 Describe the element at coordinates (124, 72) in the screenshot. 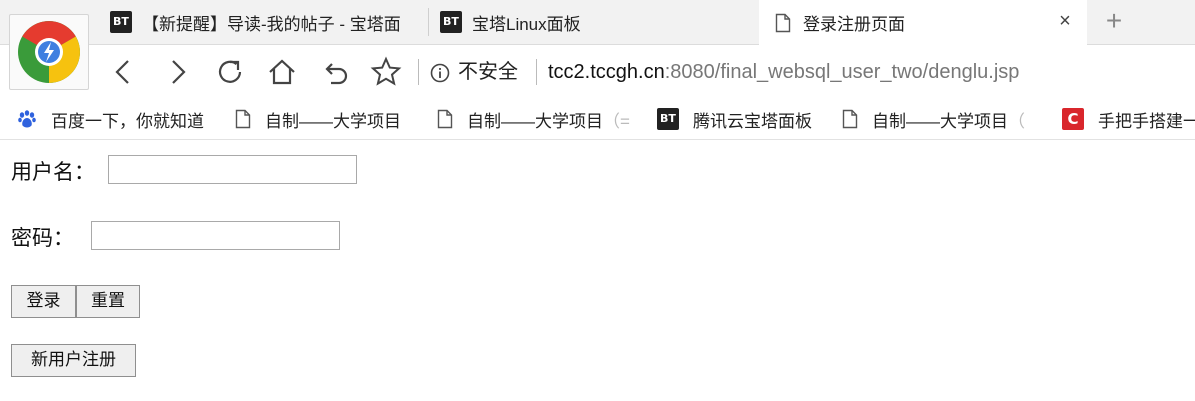

I see `back-icon` at that location.